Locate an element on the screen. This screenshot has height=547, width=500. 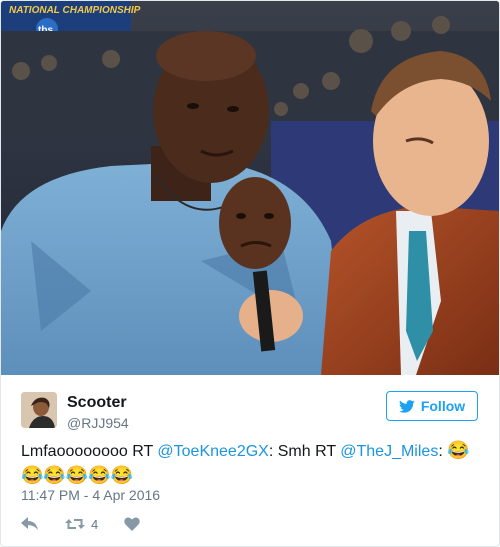
crying-face-sticker is located at coordinates (255, 223).